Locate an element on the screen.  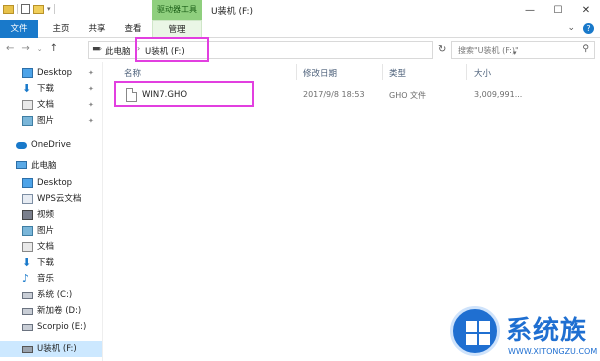
folder-icon is located at coordinates (8, 9).